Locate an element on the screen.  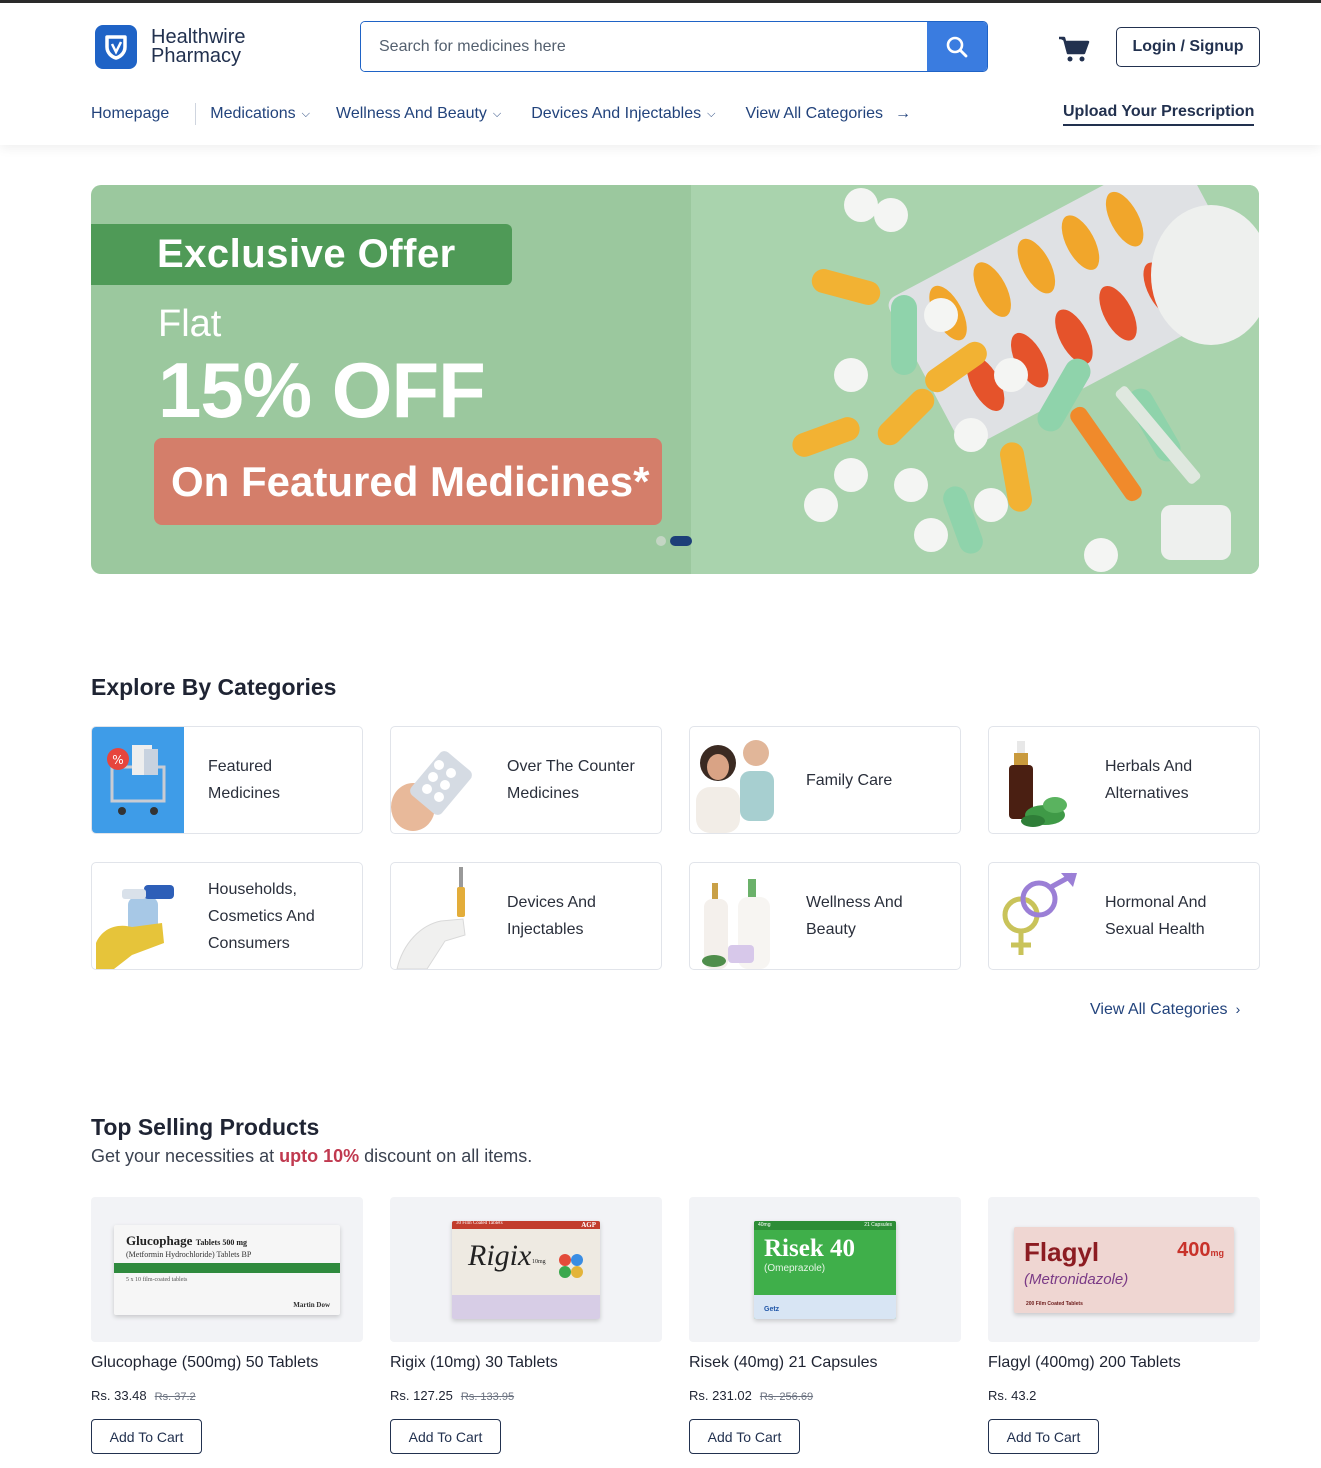
category-label: Households, Cosmetics And Consumers is located at coordinates (261, 916).